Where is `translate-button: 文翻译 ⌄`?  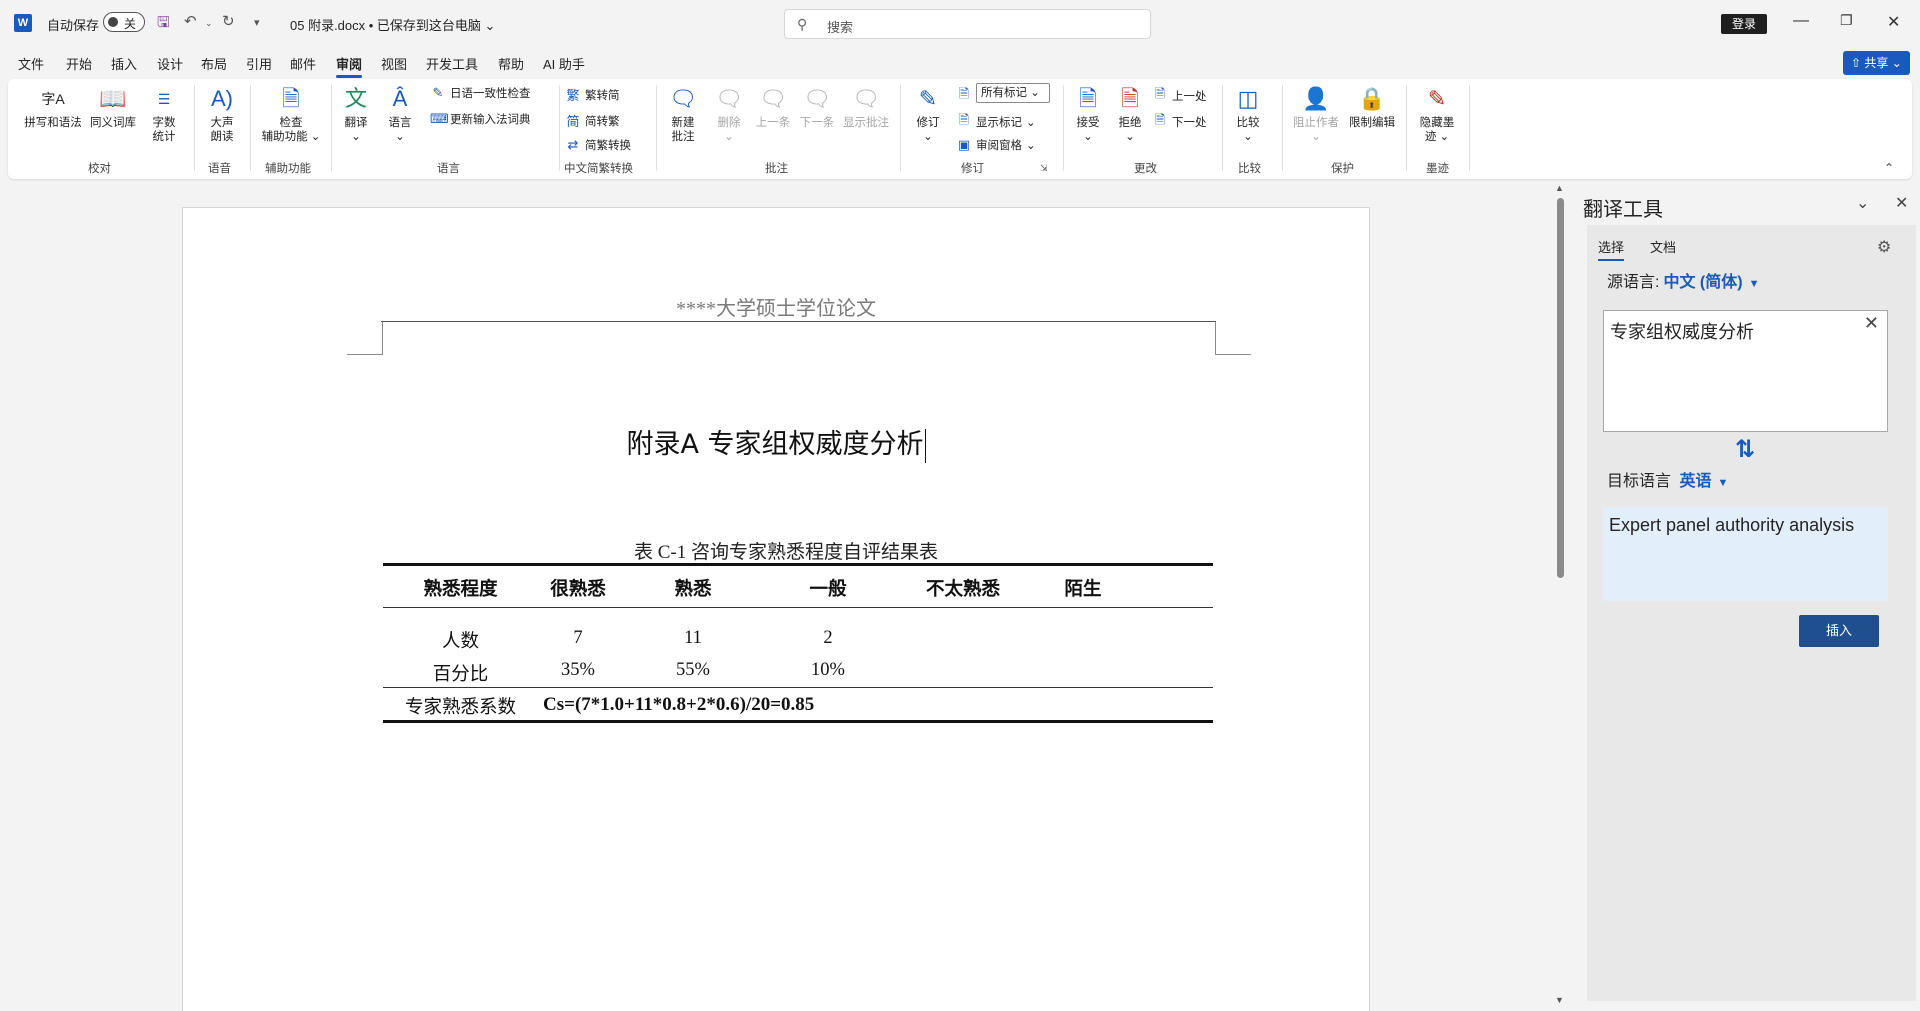
translate-button: 文翻译 ⌄ is located at coordinates (356, 114).